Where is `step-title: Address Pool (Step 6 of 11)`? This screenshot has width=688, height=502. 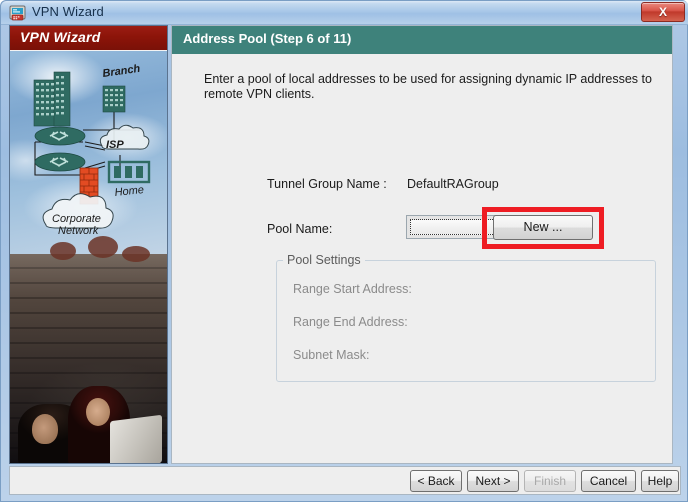
step-title: Address Pool (Step 6 of 11) is located at coordinates (267, 38).